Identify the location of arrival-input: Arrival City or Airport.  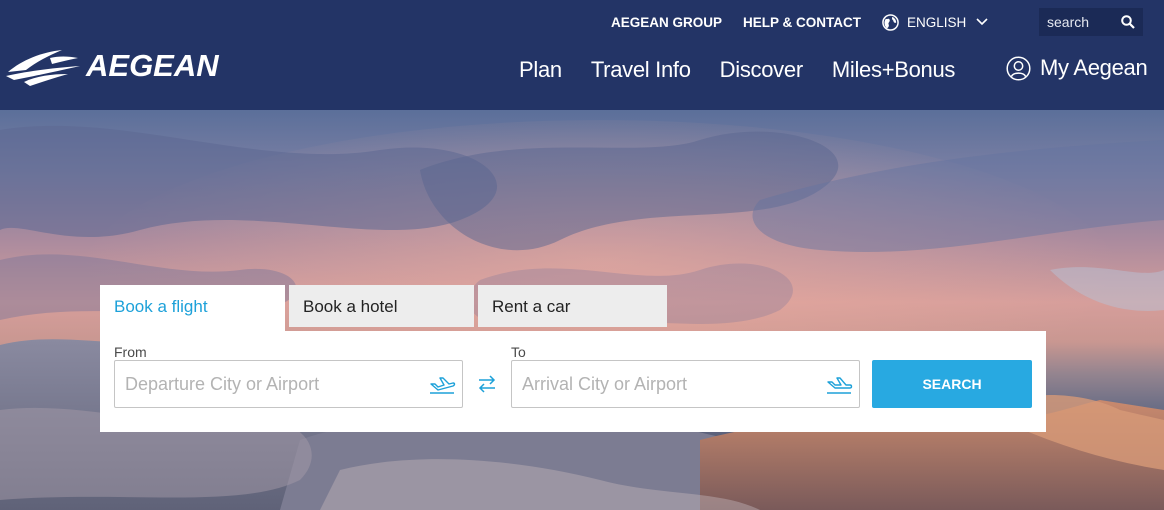
(685, 384).